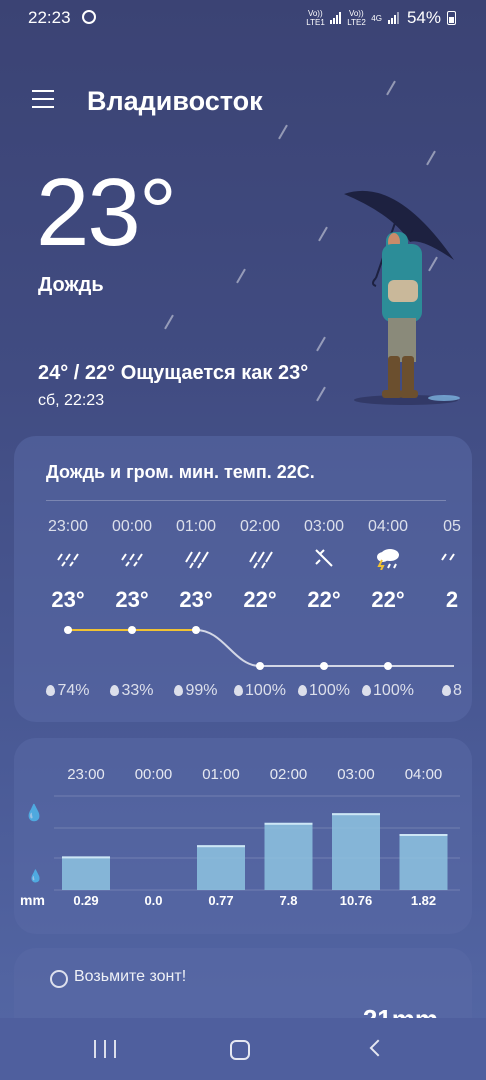 Image resolution: width=486 pixels, height=1080 pixels. I want to click on hour-column: 03:00 22°, so click(324, 565).